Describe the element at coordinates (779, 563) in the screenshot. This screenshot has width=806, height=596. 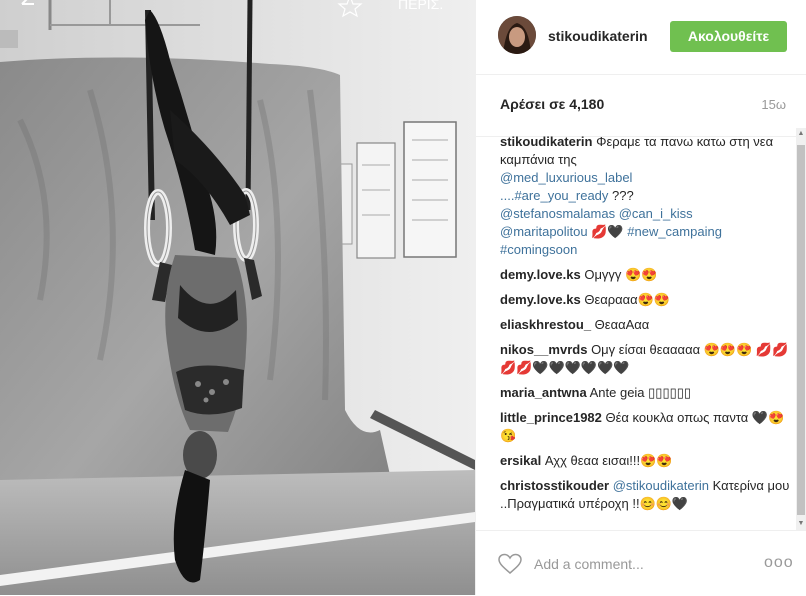
I see `more-options-icon: ooo` at that location.